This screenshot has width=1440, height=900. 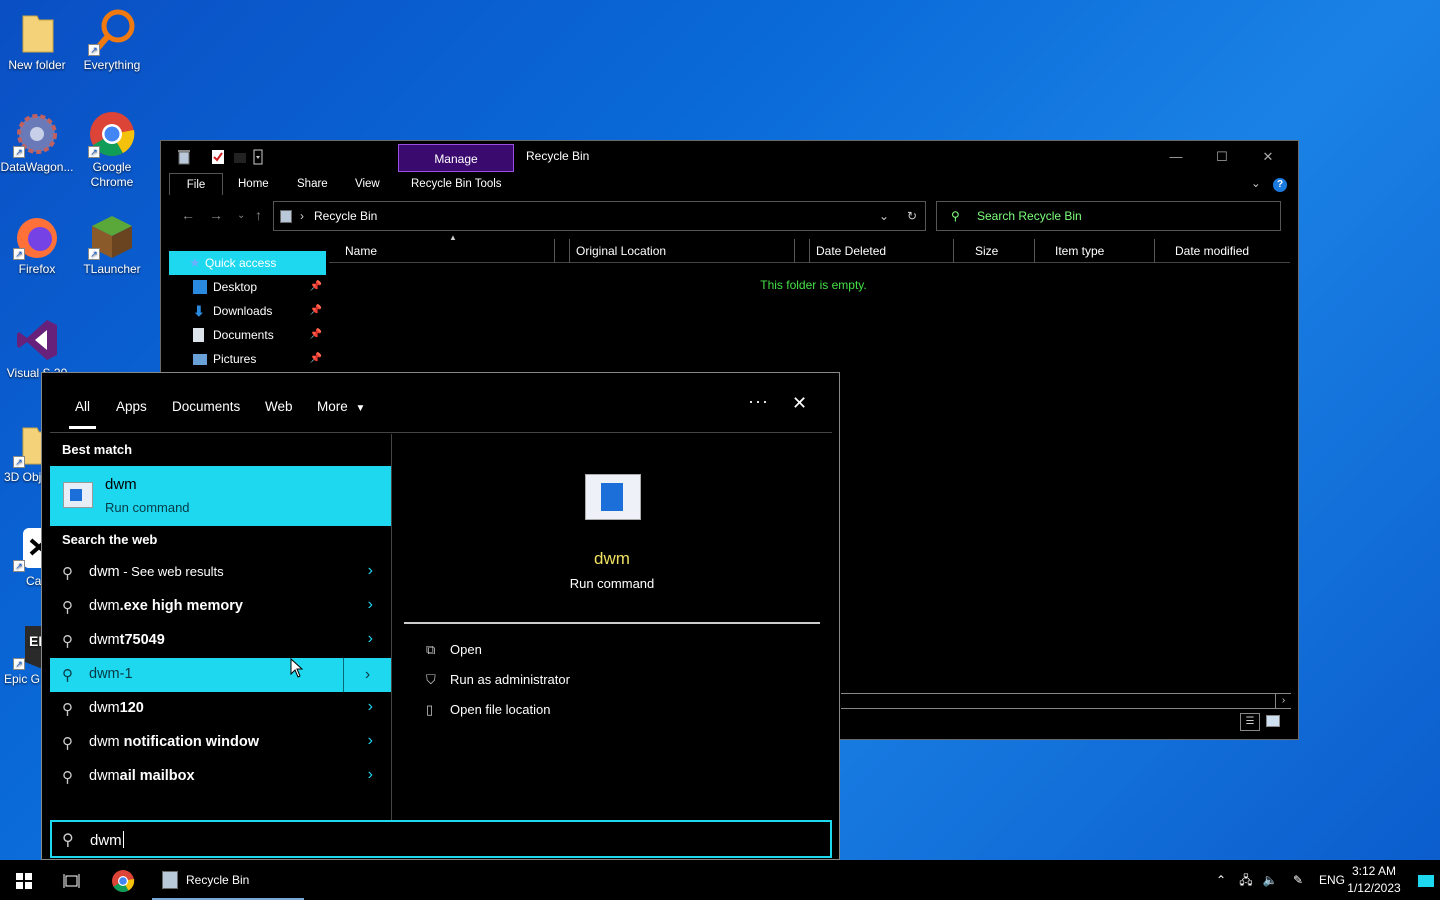 What do you see at coordinates (241, 215) in the screenshot?
I see `recent-locations-icon: ⌄` at bounding box center [241, 215].